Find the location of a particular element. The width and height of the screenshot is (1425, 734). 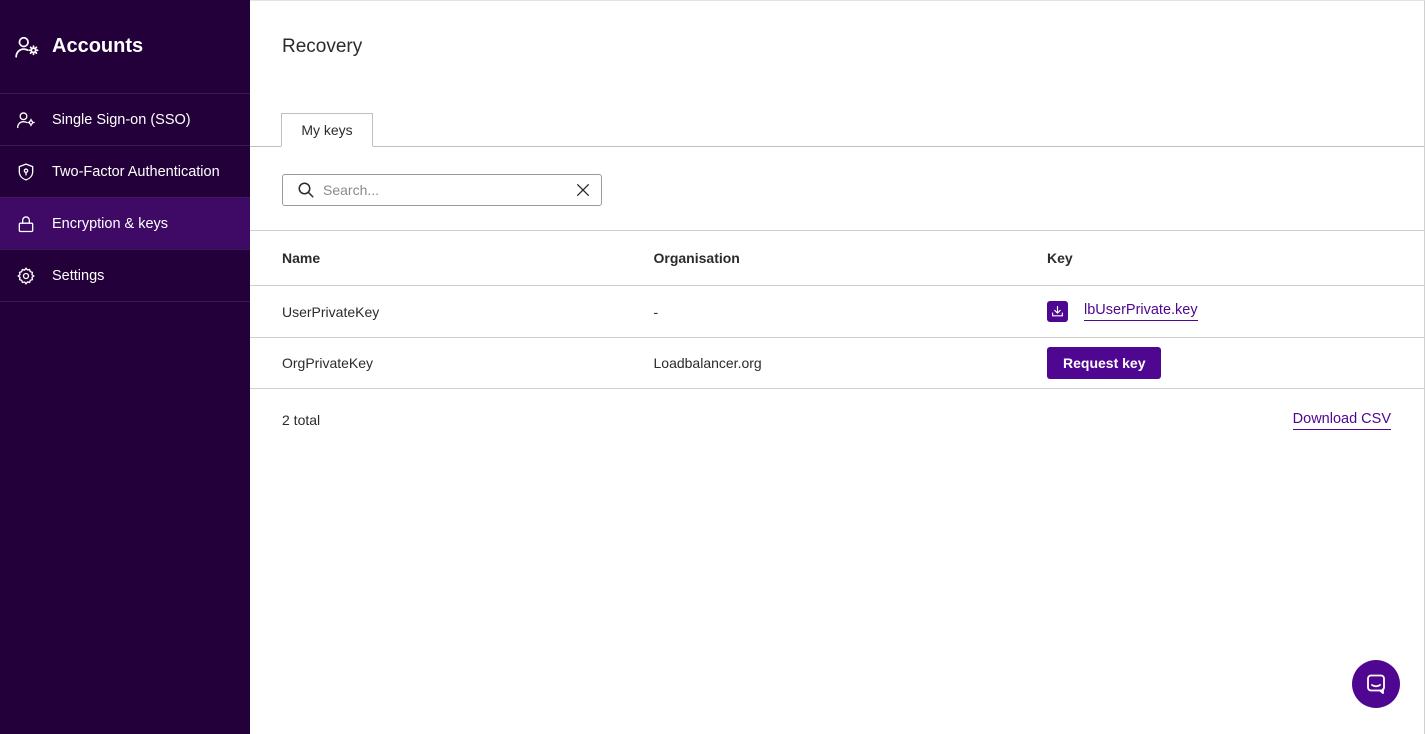

close-icon is located at coordinates (583, 190).